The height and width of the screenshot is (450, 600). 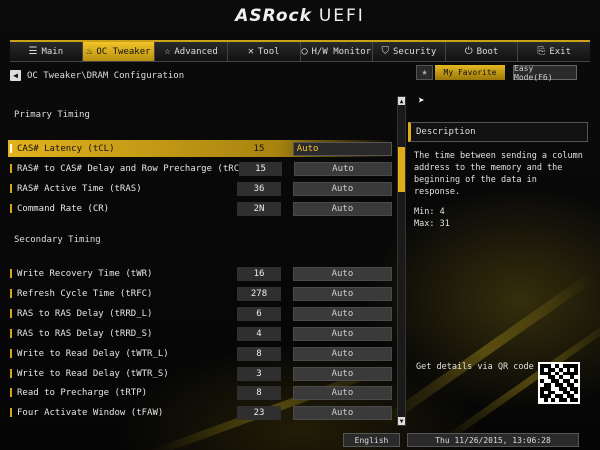 What do you see at coordinates (401, 169) in the screenshot?
I see `scroll-thumb` at bounding box center [401, 169].